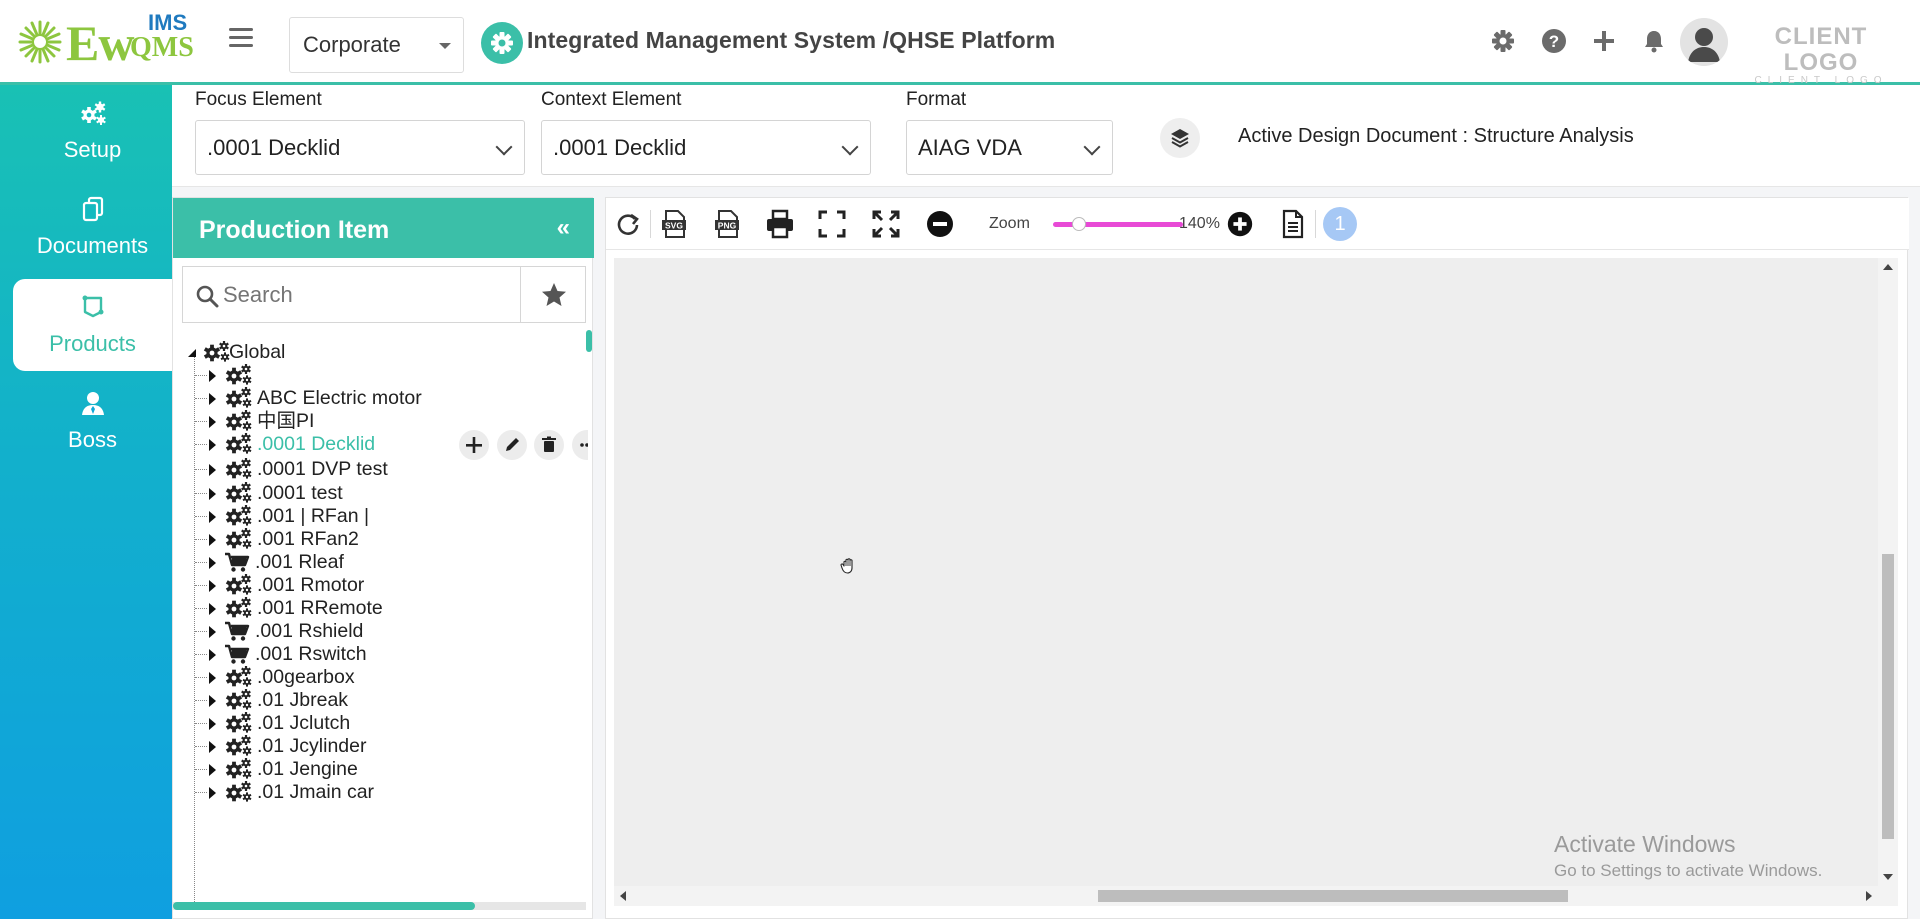 The height and width of the screenshot is (919, 1920). I want to click on logo-ims-text: IMS, so click(168, 22).